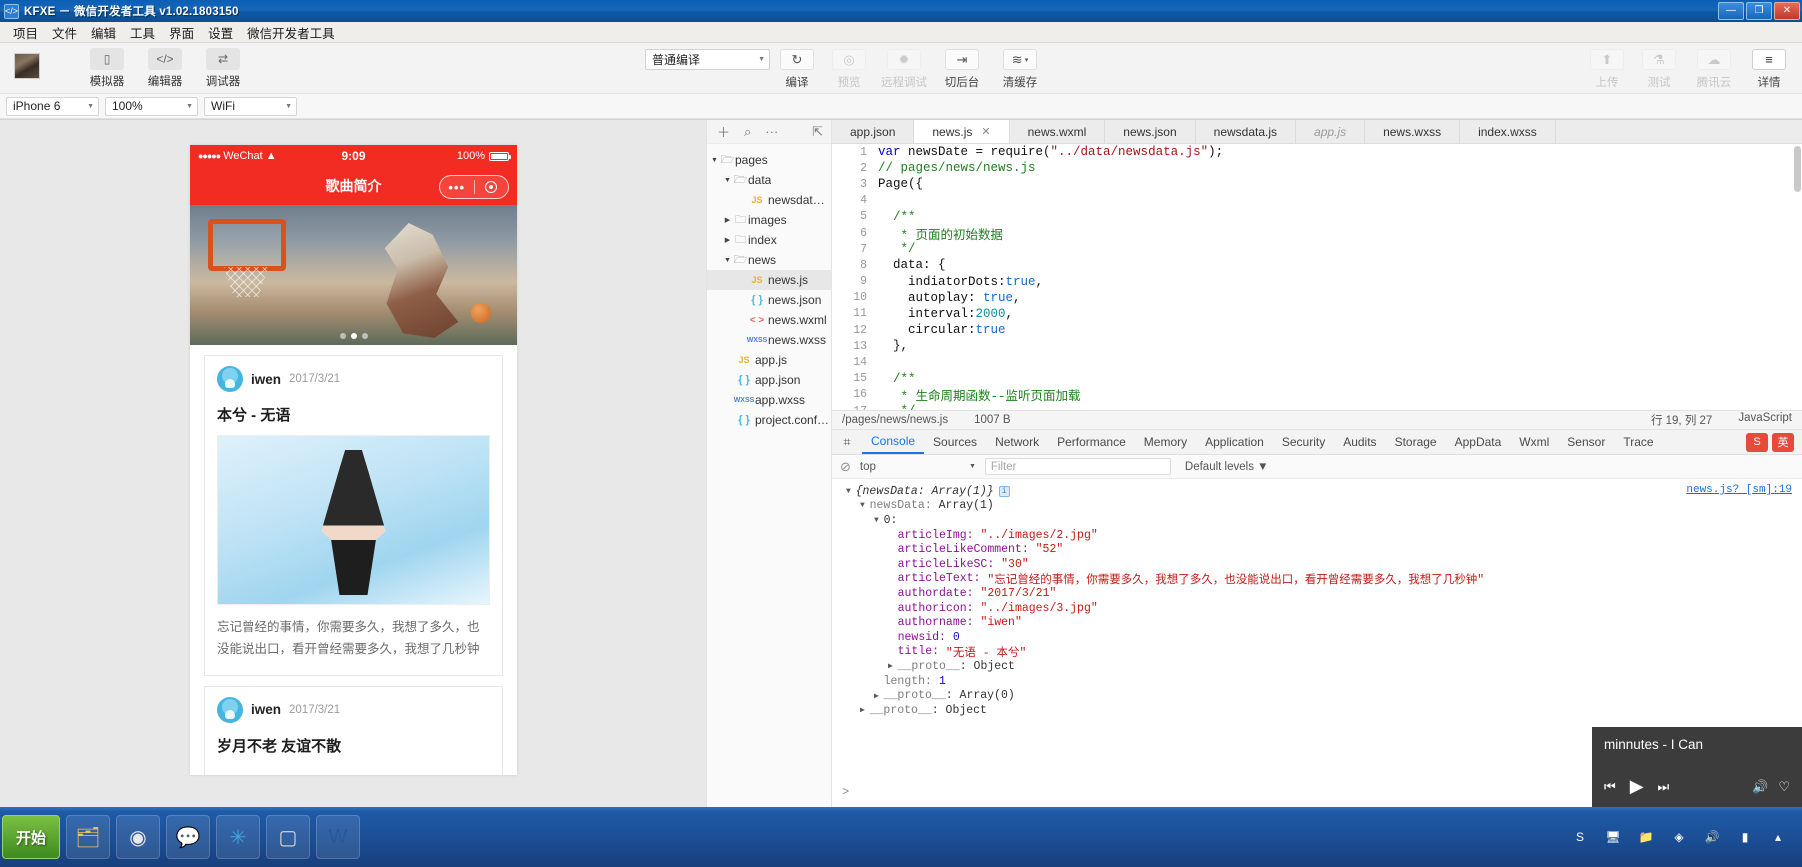 The image size is (1802, 867). What do you see at coordinates (1778, 837) in the screenshot?
I see `tray-chevron-up-icon: ▴` at bounding box center [1778, 837].